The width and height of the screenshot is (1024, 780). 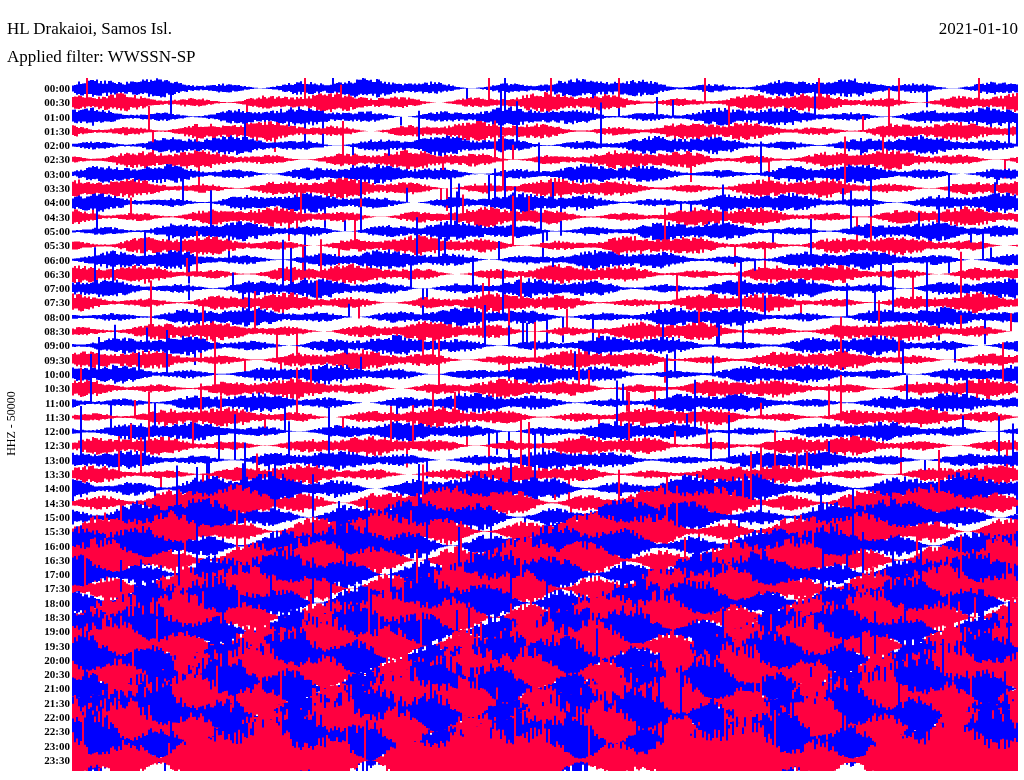 What do you see at coordinates (57, 760) in the screenshot?
I see `time-label: 23:30` at bounding box center [57, 760].